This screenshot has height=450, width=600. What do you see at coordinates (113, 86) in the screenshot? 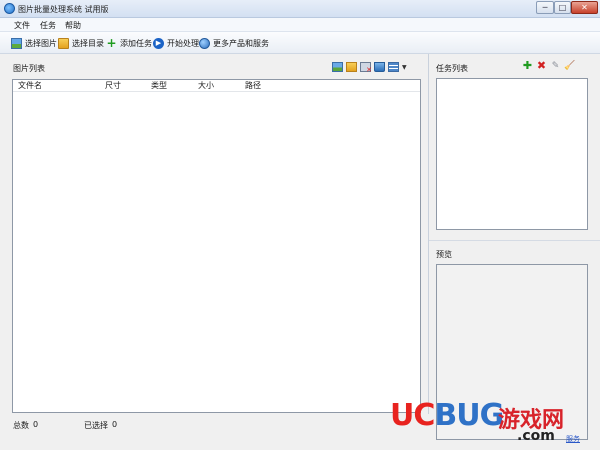
I see `column-dimensions: 尺寸` at bounding box center [113, 86].